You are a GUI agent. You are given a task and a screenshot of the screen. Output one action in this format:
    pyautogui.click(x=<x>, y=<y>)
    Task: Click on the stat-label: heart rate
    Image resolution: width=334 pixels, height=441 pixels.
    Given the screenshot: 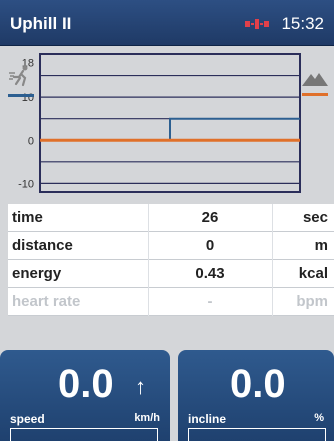 What is the action you would take?
    pyautogui.click(x=46, y=301)
    